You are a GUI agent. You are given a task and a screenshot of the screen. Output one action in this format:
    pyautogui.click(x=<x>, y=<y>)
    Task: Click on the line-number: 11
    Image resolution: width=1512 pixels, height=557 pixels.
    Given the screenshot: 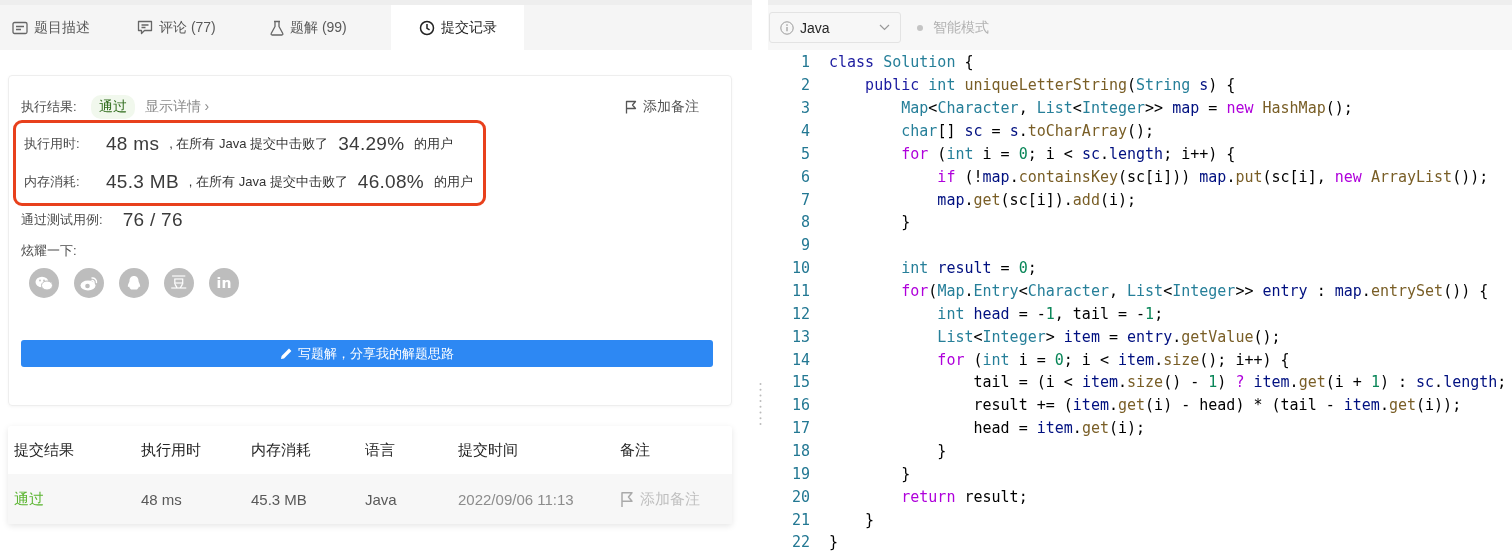 What is the action you would take?
    pyautogui.click(x=800, y=291)
    